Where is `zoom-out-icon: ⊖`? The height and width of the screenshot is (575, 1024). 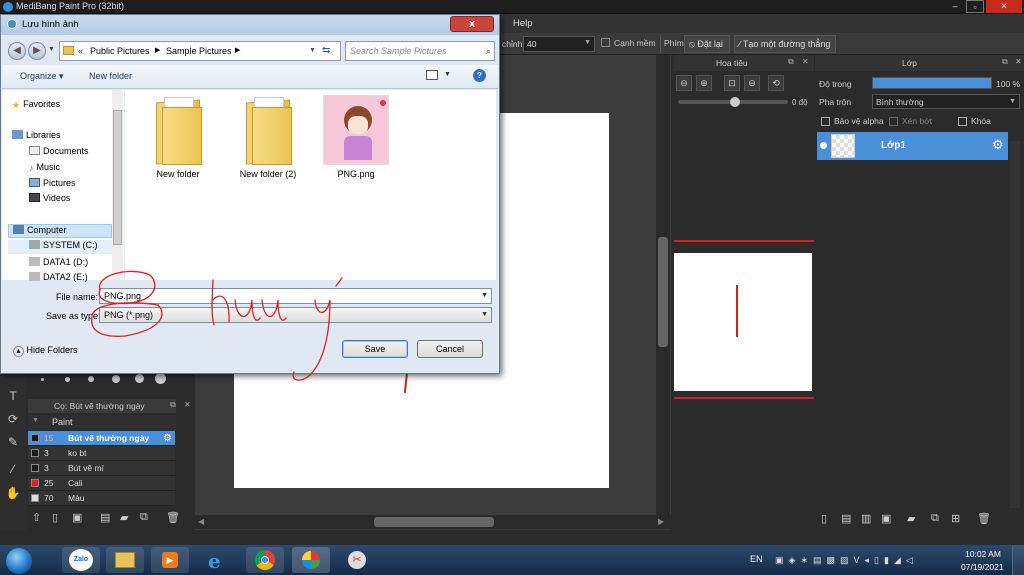 zoom-out-icon: ⊖ is located at coordinates (684, 83).